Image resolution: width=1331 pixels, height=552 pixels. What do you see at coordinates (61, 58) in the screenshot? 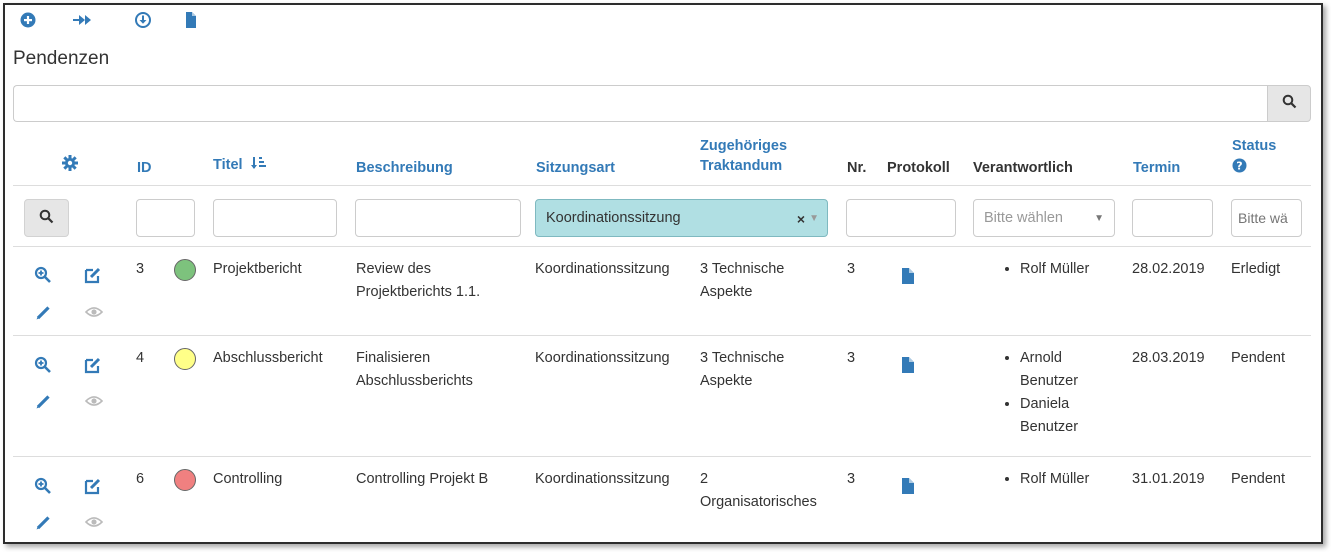
I see `page-title: Pendenzen` at bounding box center [61, 58].